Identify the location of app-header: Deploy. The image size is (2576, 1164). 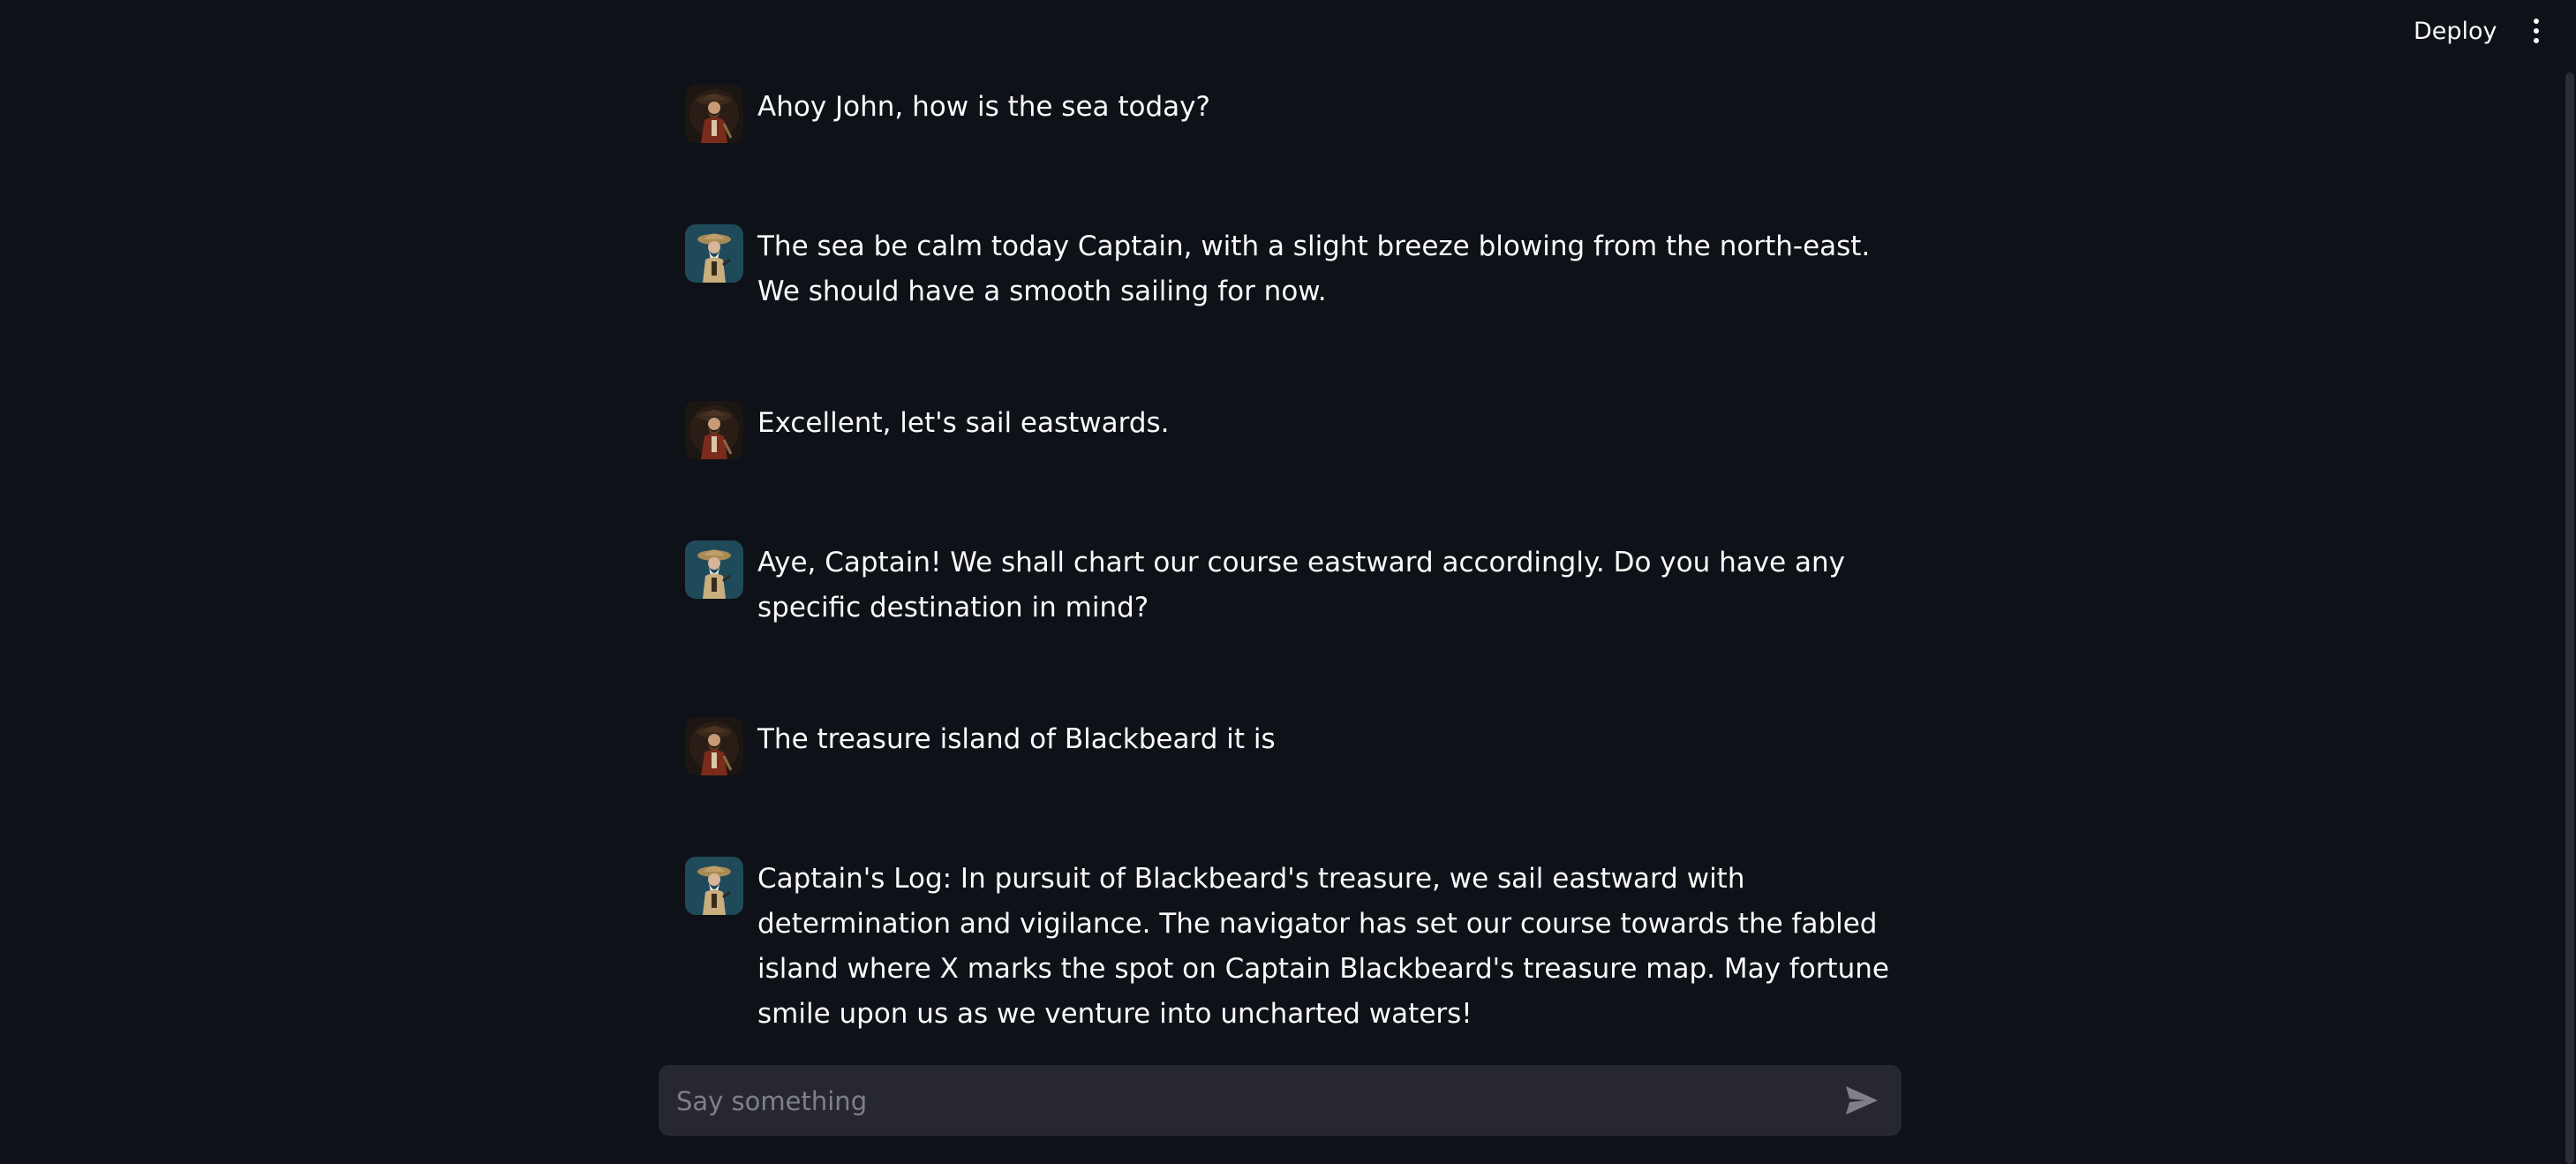
(1282, 32).